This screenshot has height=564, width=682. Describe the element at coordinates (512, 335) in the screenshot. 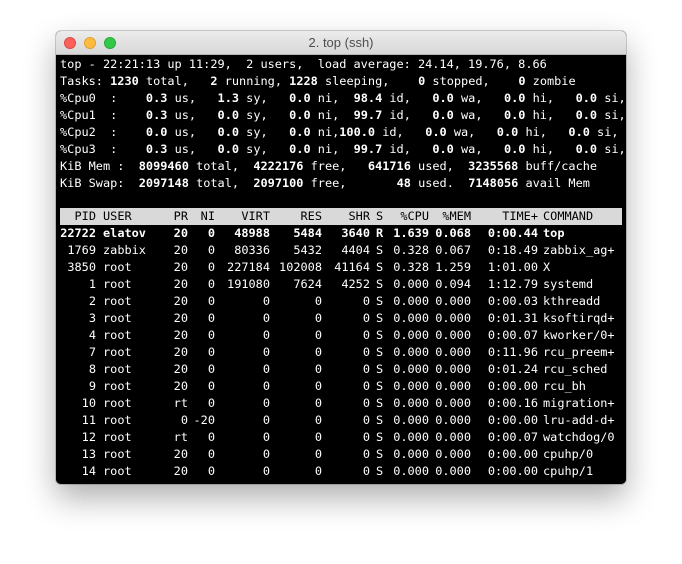

I see `col-time: 0:00.07` at that location.